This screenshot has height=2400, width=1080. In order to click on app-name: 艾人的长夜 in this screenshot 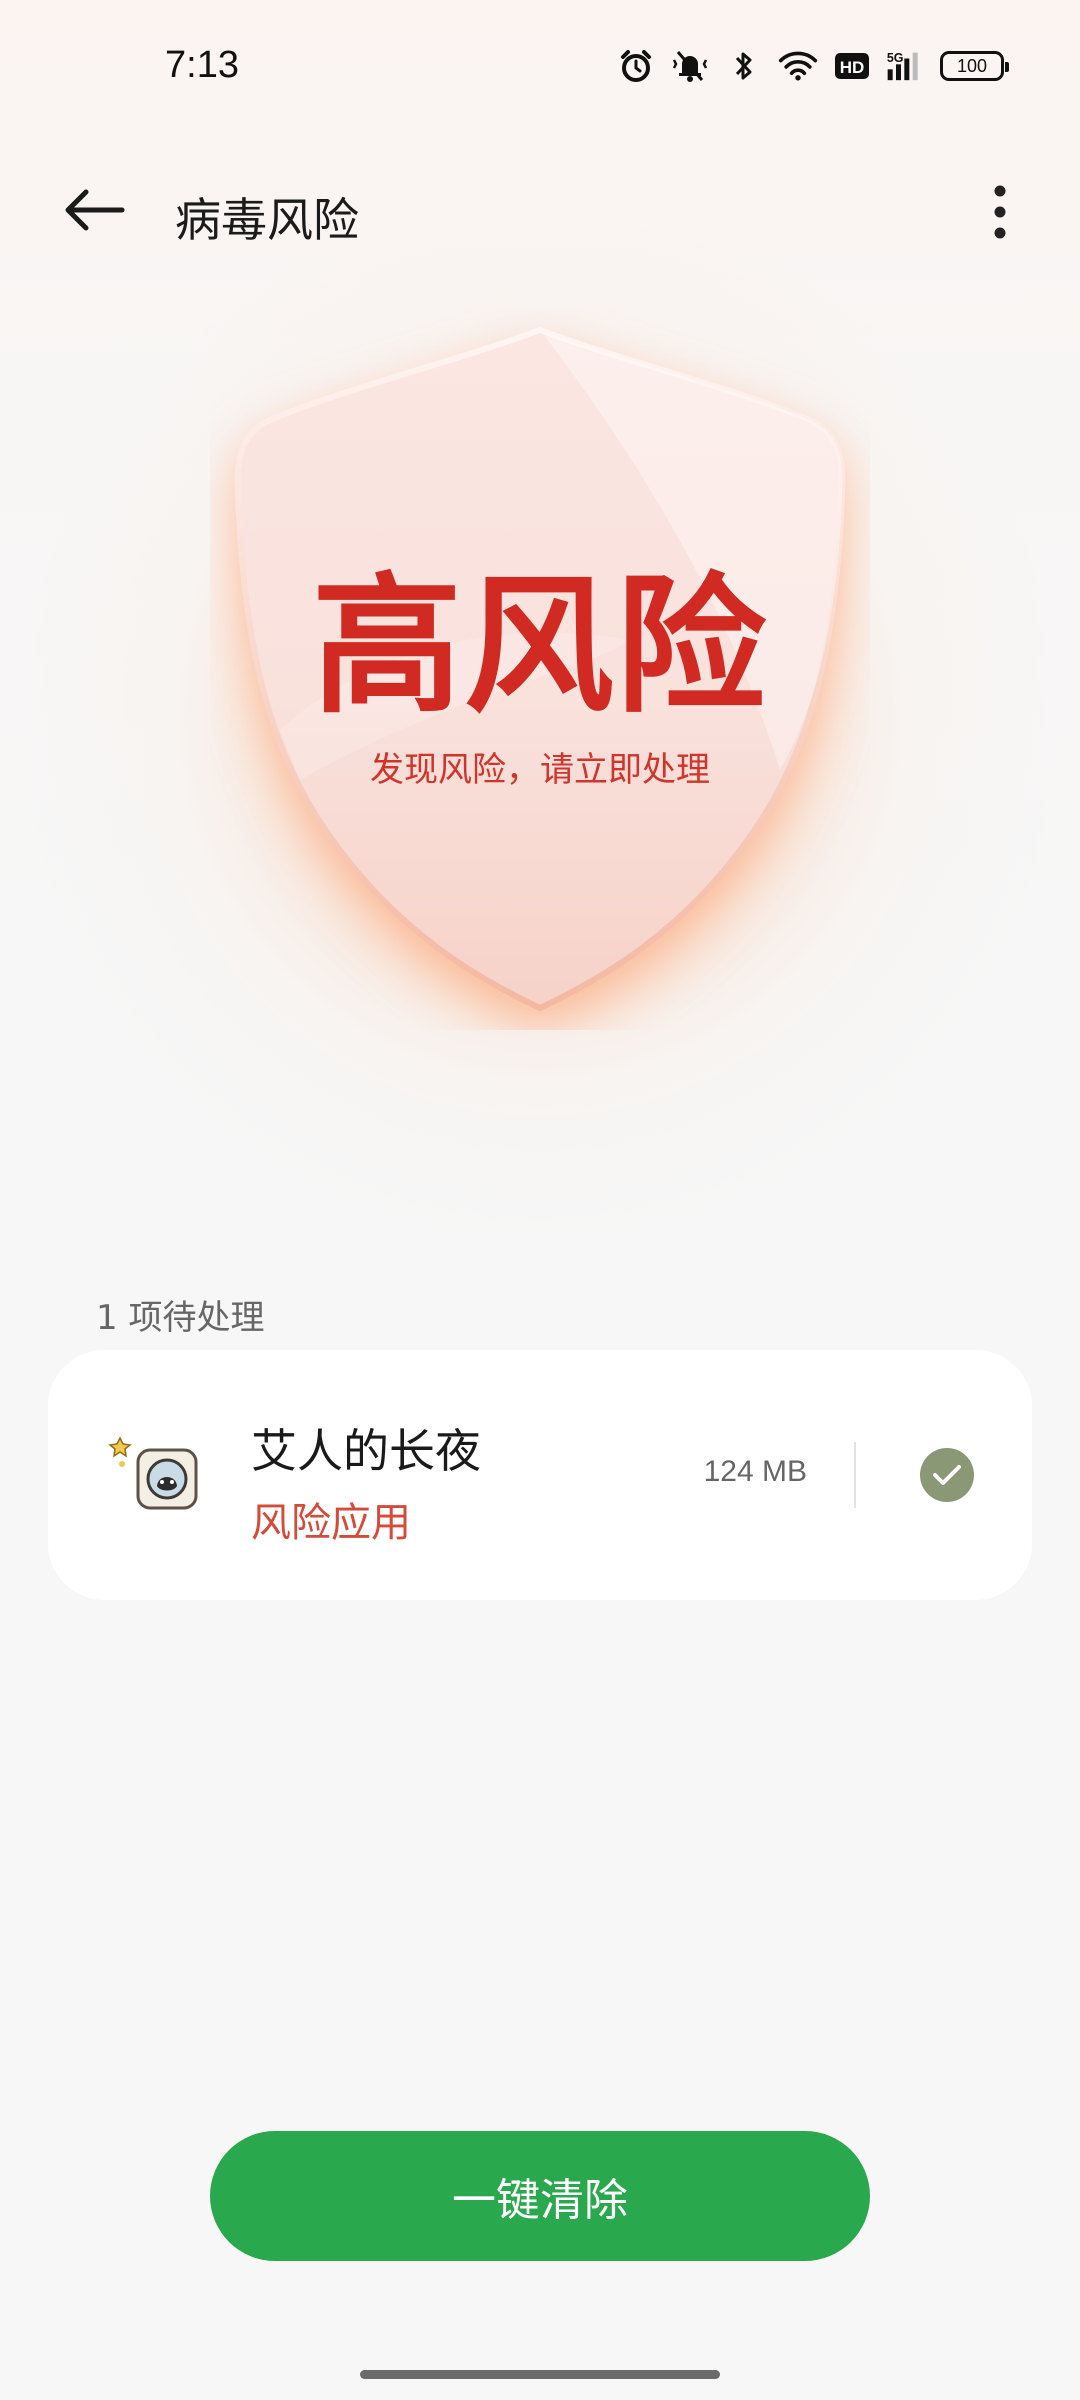, I will do `click(366, 1451)`.